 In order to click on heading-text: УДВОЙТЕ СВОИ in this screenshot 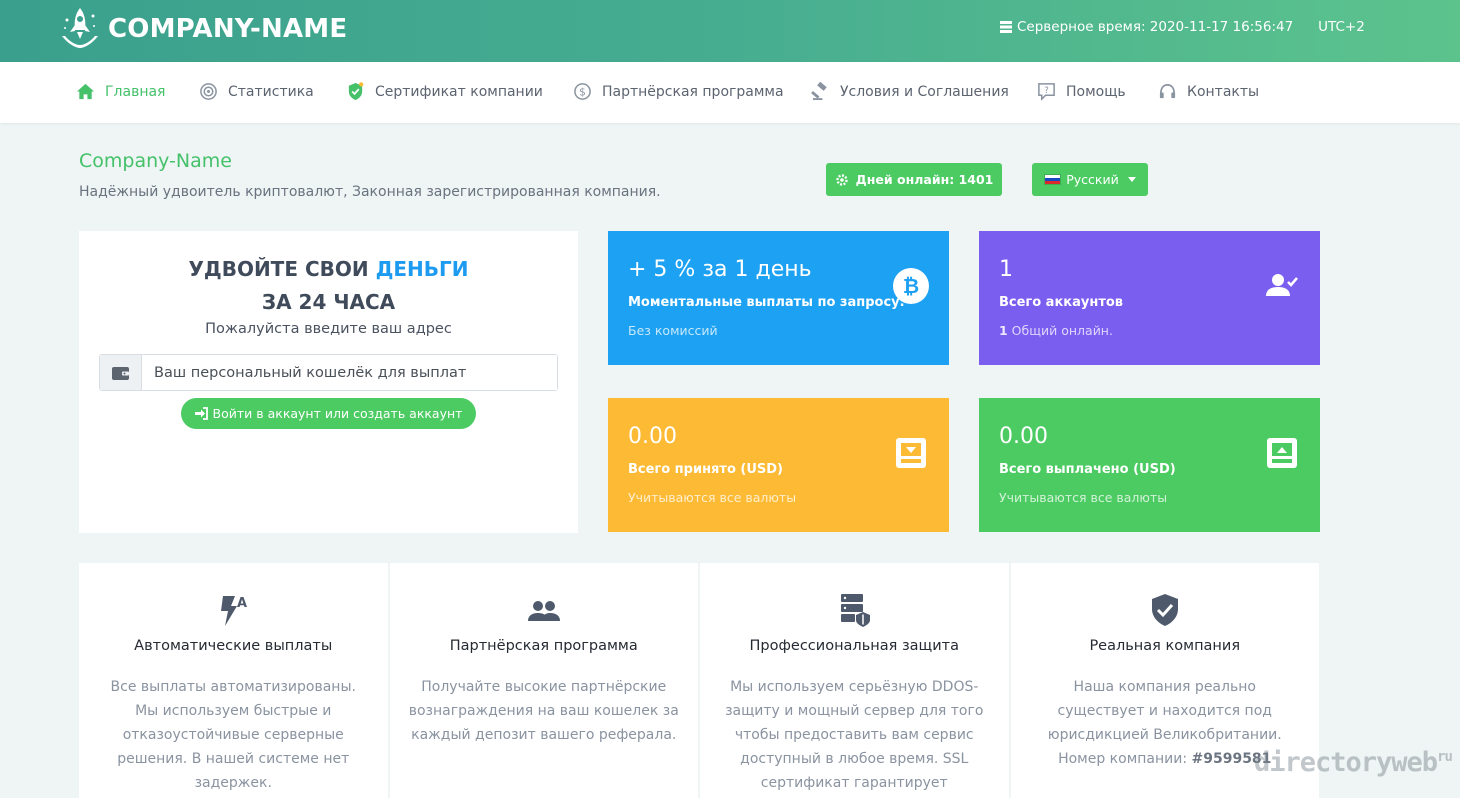, I will do `click(282, 269)`.